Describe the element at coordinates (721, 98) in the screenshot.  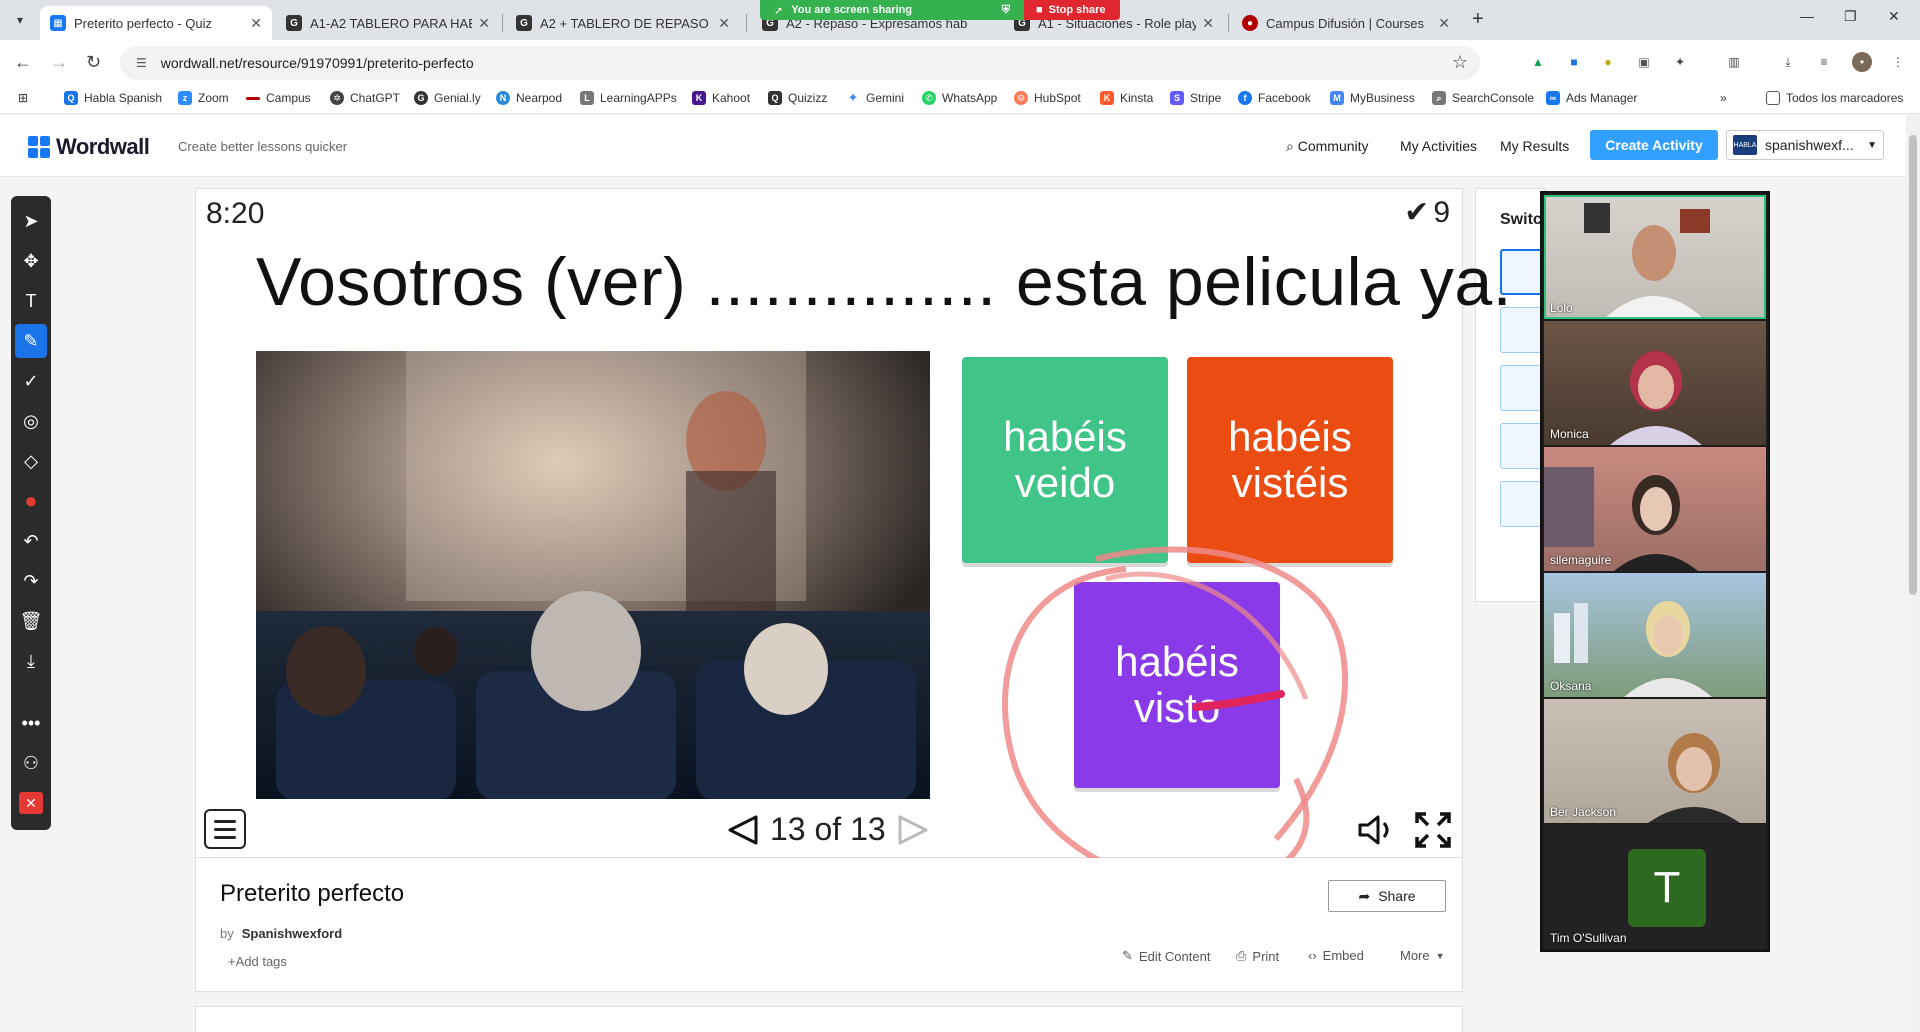
I see `bookmark-kahoot: K Kahoot` at that location.